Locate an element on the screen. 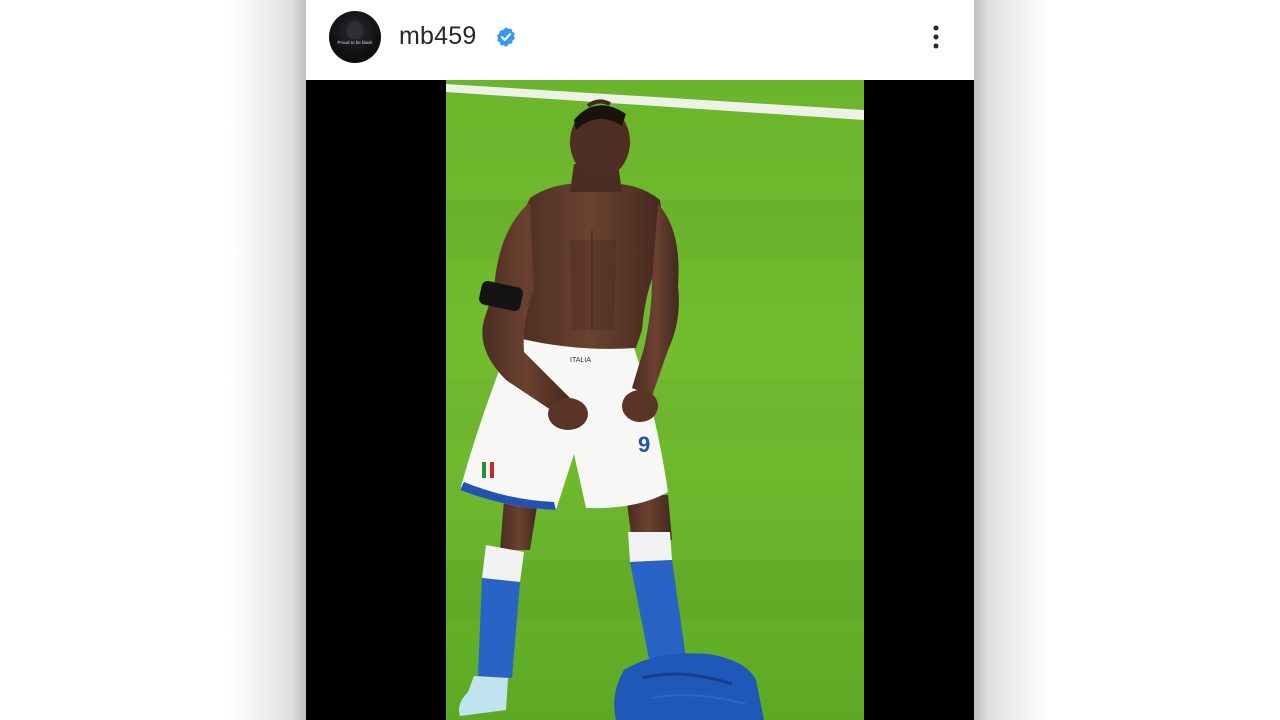 The width and height of the screenshot is (1280, 720). avatar-caption: Proud to be black is located at coordinates (355, 42).